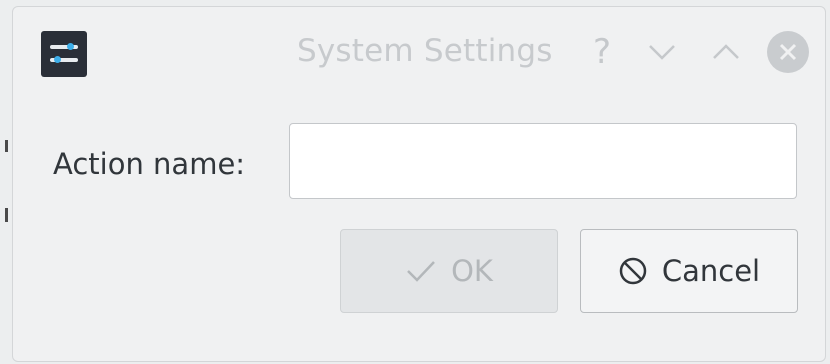 The width and height of the screenshot is (830, 364). What do you see at coordinates (449, 271) in the screenshot?
I see `ok-button: OK` at bounding box center [449, 271].